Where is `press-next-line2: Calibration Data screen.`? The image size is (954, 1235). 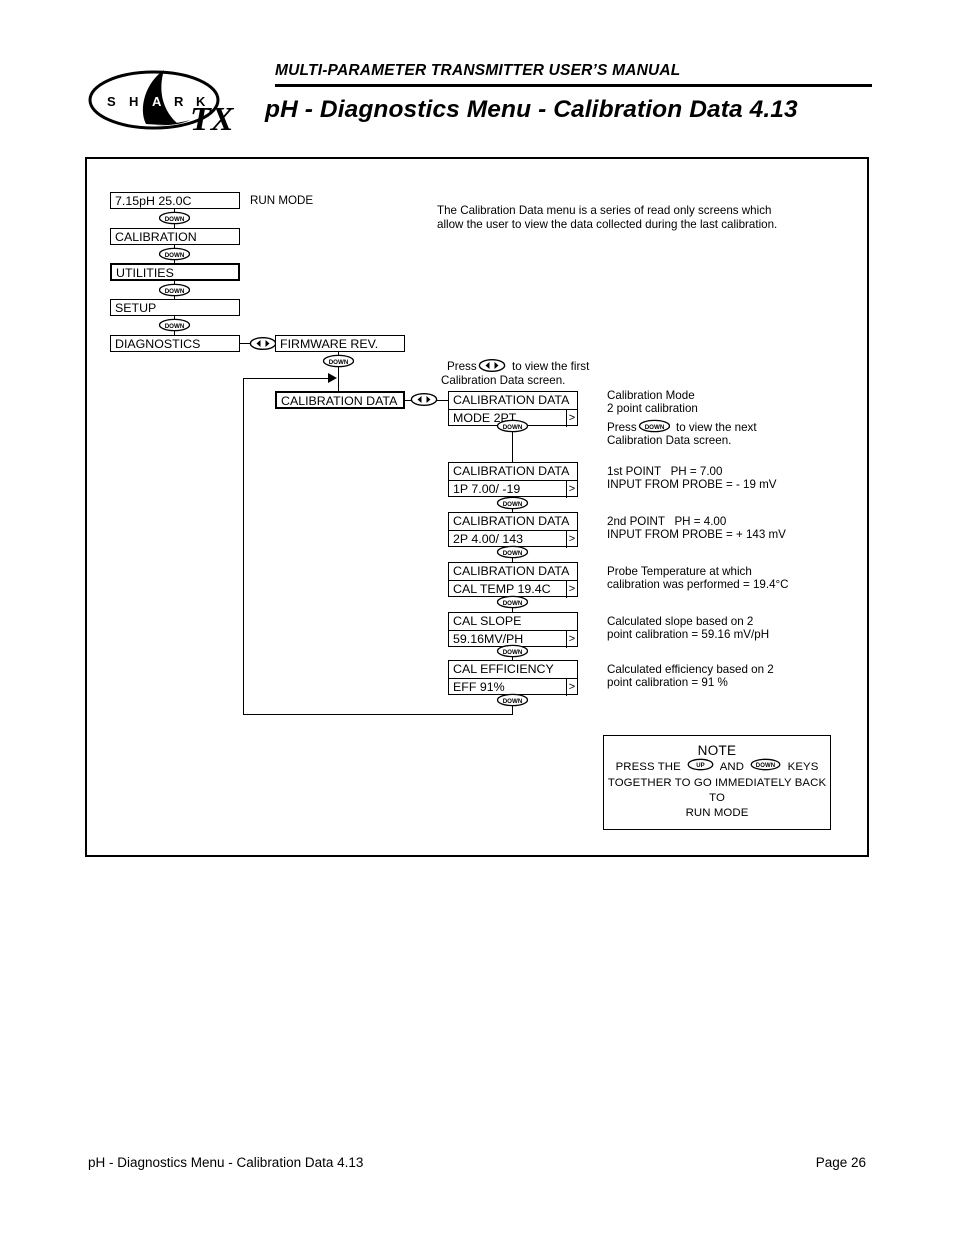 press-next-line2: Calibration Data screen. is located at coordinates (669, 440).